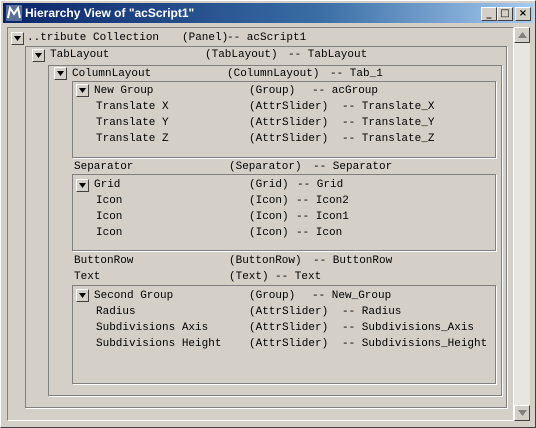  What do you see at coordinates (249, 277) in the screenshot?
I see `node-type: (Text)` at bounding box center [249, 277].